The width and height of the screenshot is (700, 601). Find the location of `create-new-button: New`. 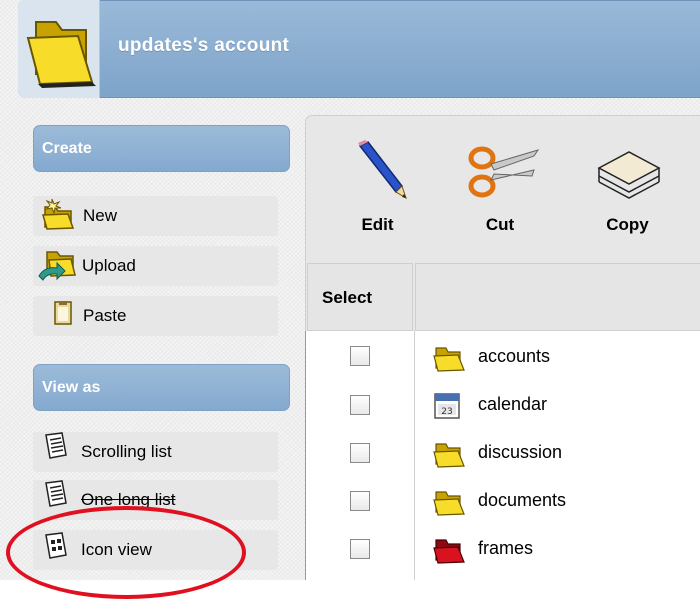

create-new-button: New is located at coordinates (155, 216).